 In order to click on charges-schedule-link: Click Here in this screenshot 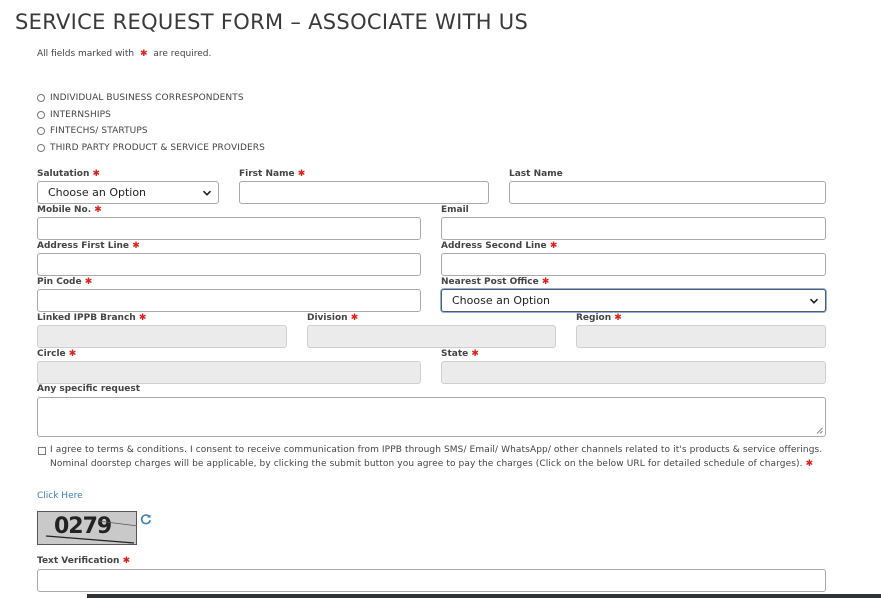, I will do `click(60, 496)`.